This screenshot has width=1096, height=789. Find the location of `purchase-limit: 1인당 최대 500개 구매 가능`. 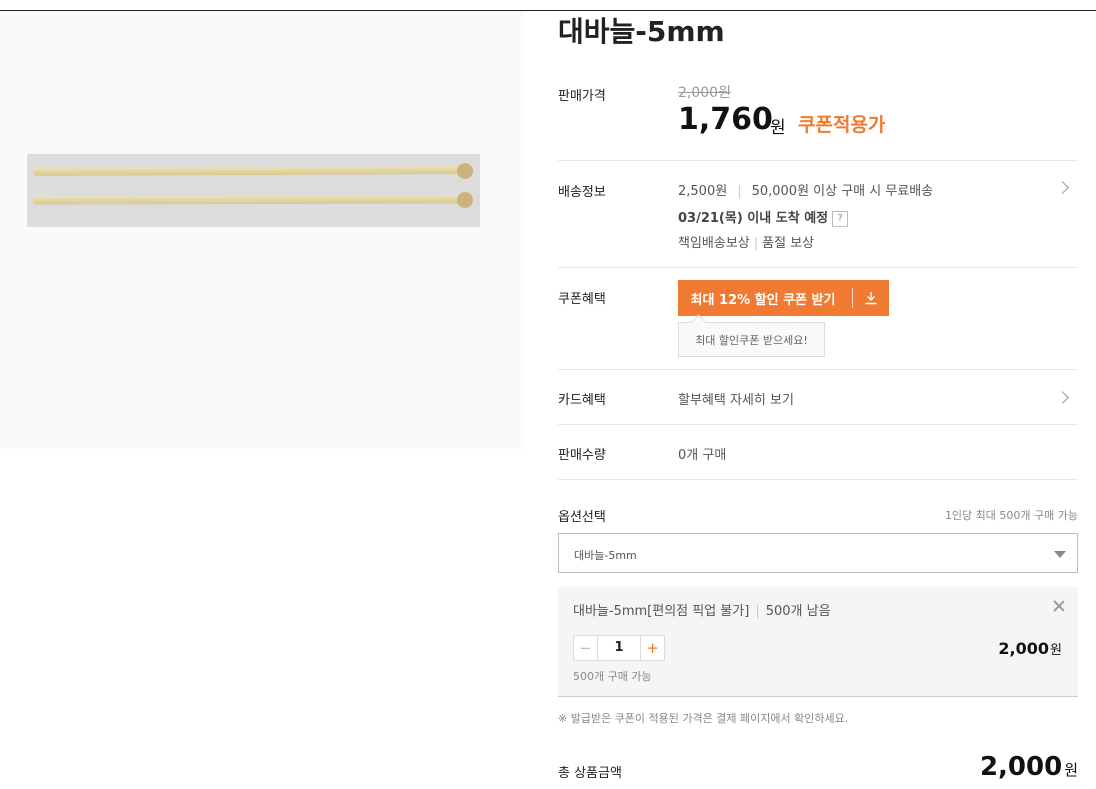

purchase-limit: 1인당 최대 500개 구매 가능 is located at coordinates (1011, 515).